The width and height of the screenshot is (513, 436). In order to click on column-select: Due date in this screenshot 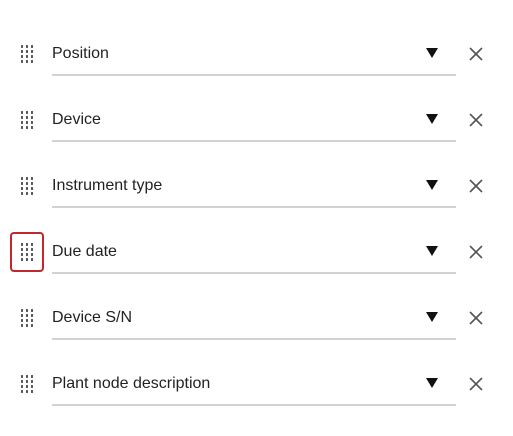, I will do `click(254, 252)`.